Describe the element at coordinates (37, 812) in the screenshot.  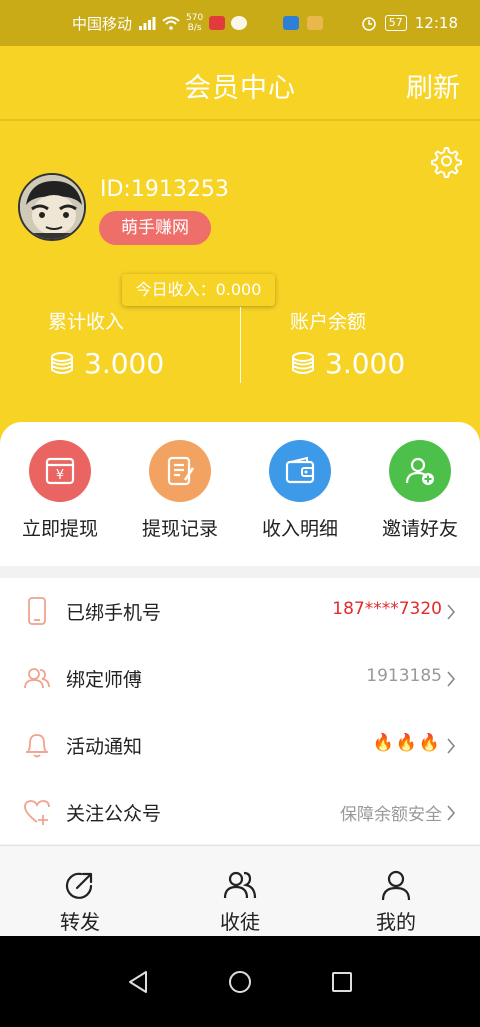
I see `heart-plus-icon` at that location.